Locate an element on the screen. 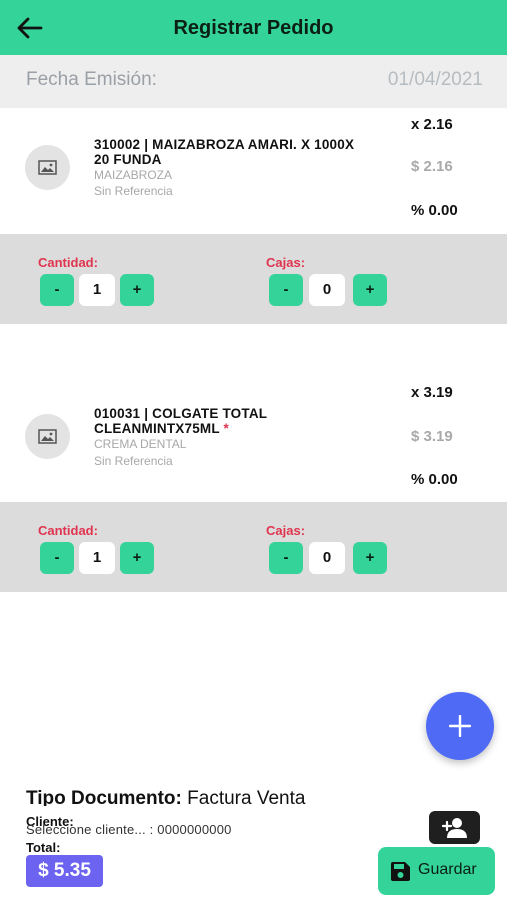 Image resolution: width=507 pixels, height=900 pixels. person-add-icon is located at coordinates (454, 828).